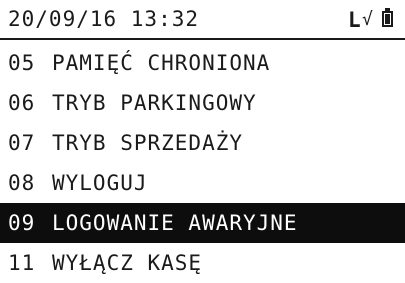 This screenshot has height=283, width=405. What do you see at coordinates (202, 20) in the screenshot?
I see `status-bar: 20/09/16 13:32 L √` at bounding box center [202, 20].